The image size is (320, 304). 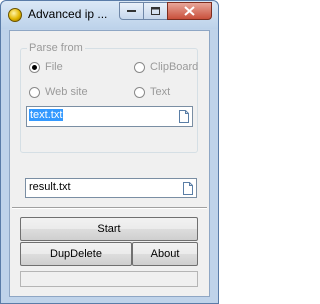 I want to click on status-bar, so click(x=109, y=279).